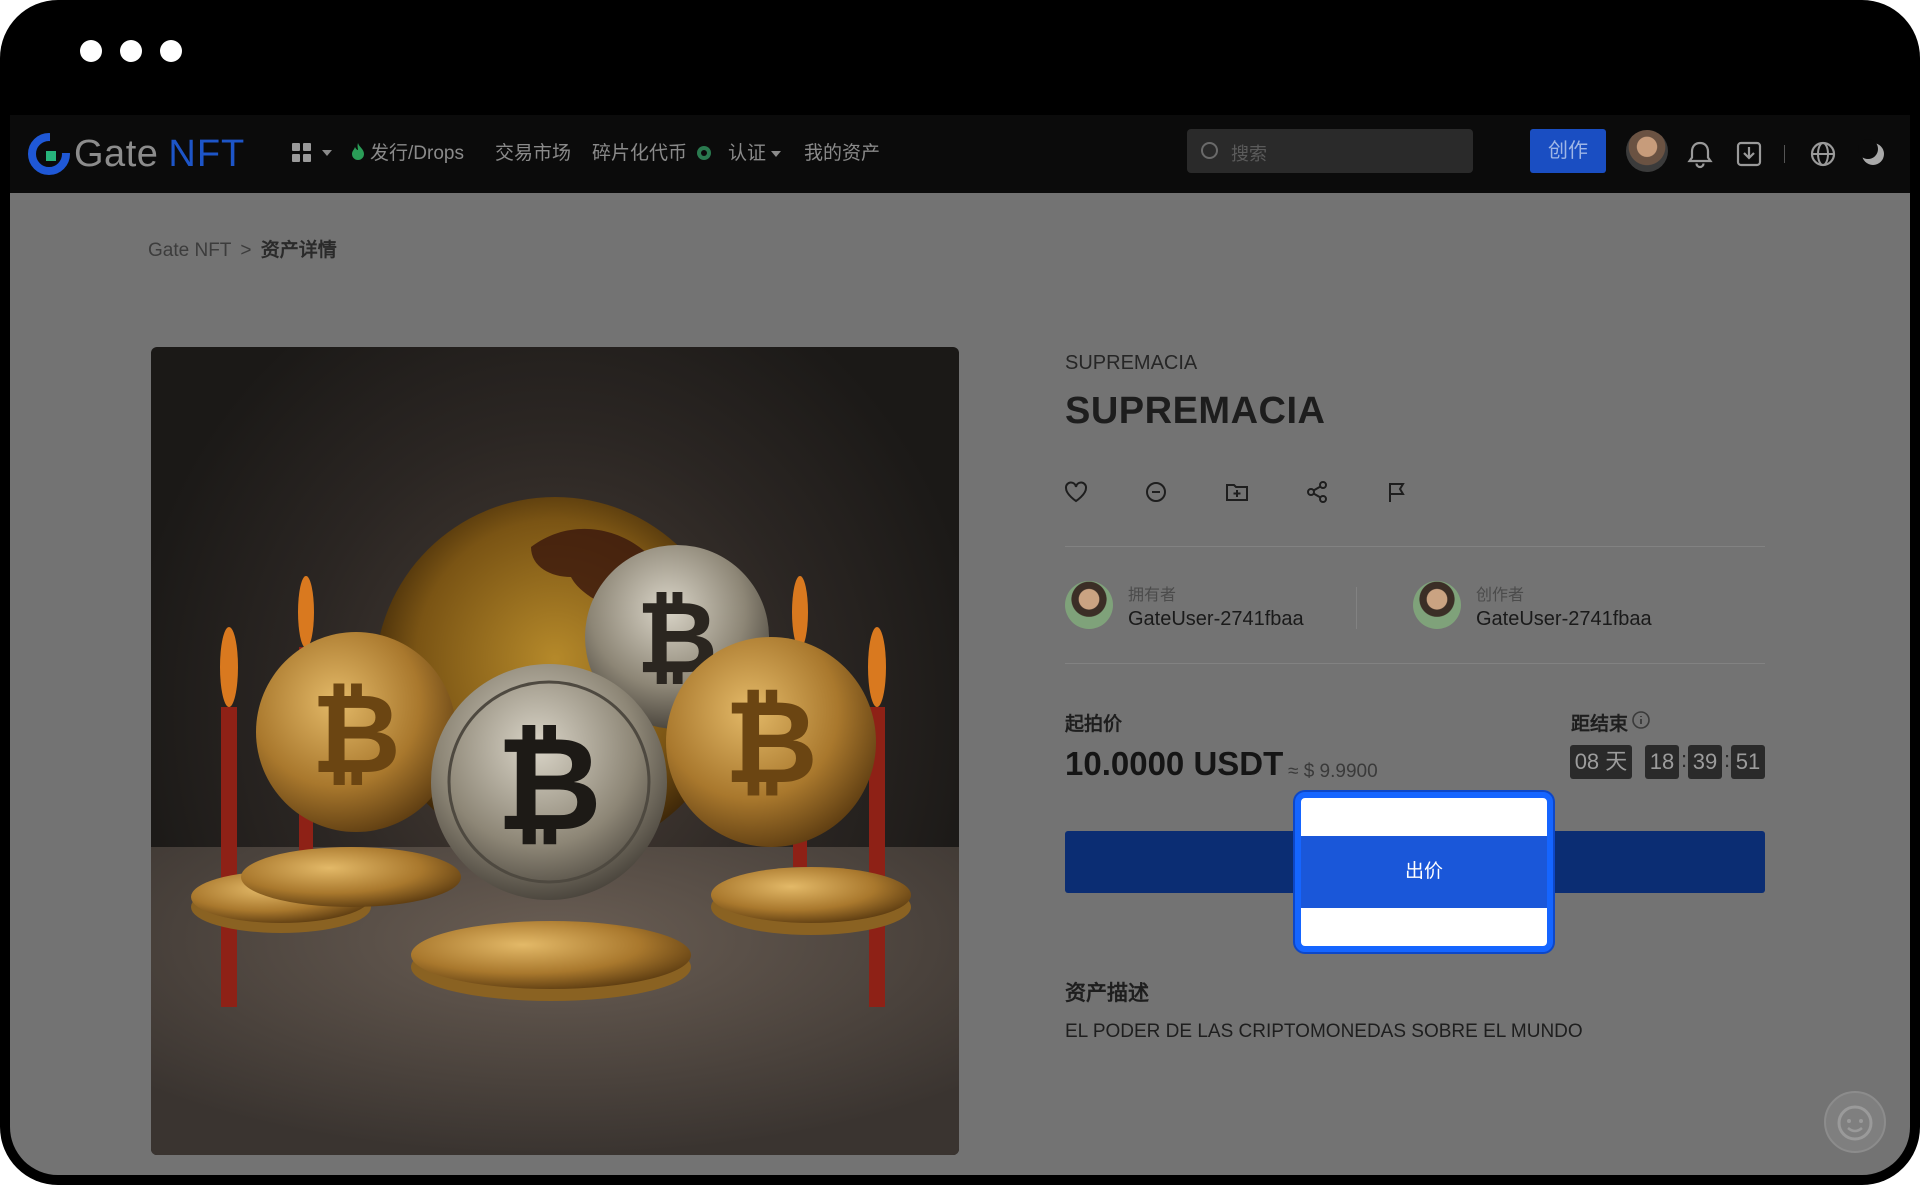  What do you see at coordinates (1094, 724) in the screenshot?
I see `starting-price-label: 起拍价` at bounding box center [1094, 724].